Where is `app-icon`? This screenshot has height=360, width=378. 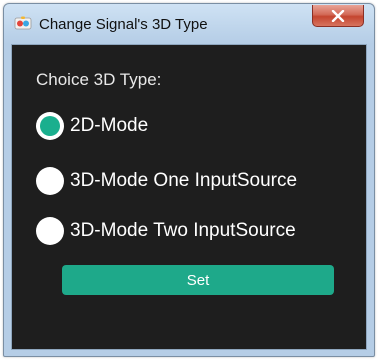
app-icon is located at coordinates (23, 23).